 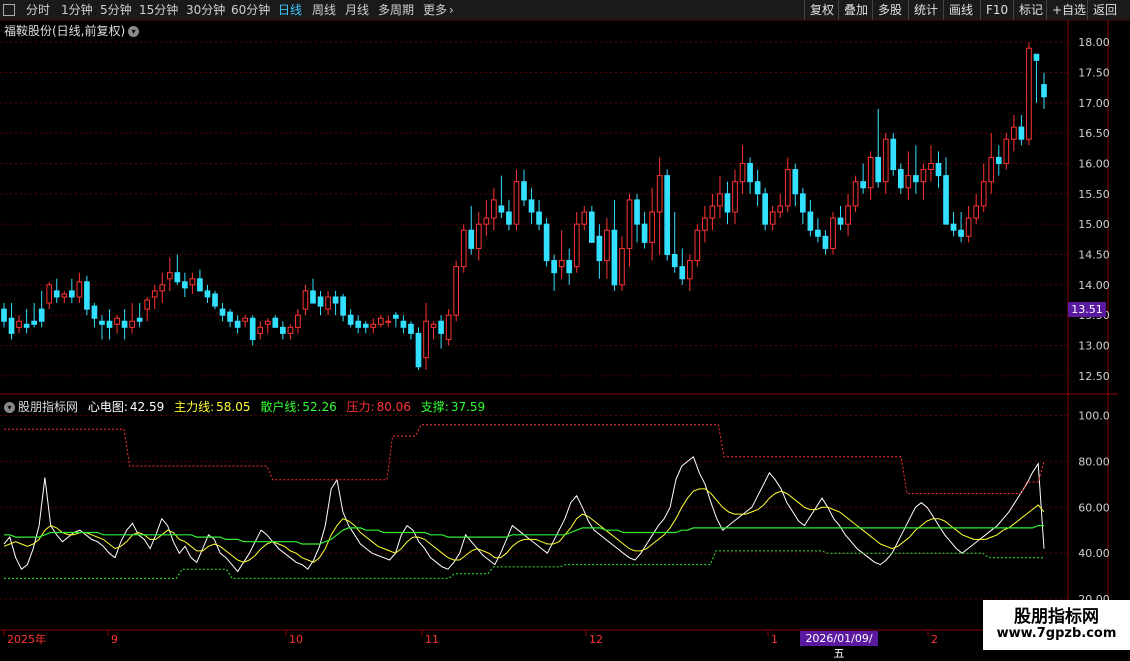 I want to click on zhicheng-line, so click(x=524, y=564).